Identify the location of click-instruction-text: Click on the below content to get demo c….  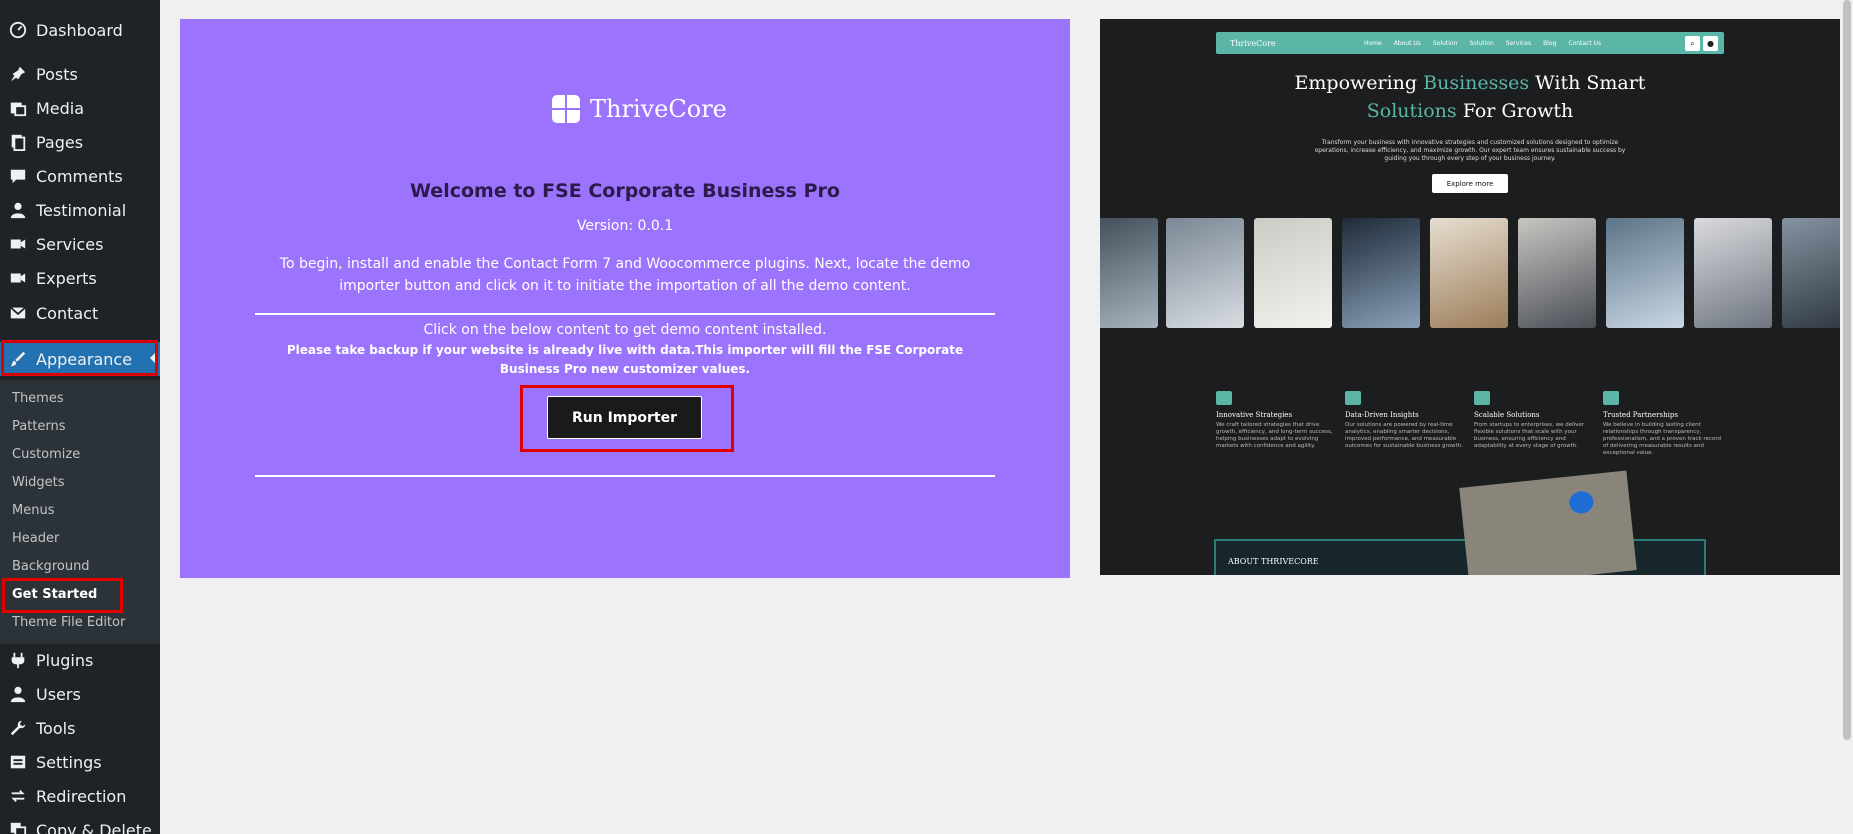
(625, 330).